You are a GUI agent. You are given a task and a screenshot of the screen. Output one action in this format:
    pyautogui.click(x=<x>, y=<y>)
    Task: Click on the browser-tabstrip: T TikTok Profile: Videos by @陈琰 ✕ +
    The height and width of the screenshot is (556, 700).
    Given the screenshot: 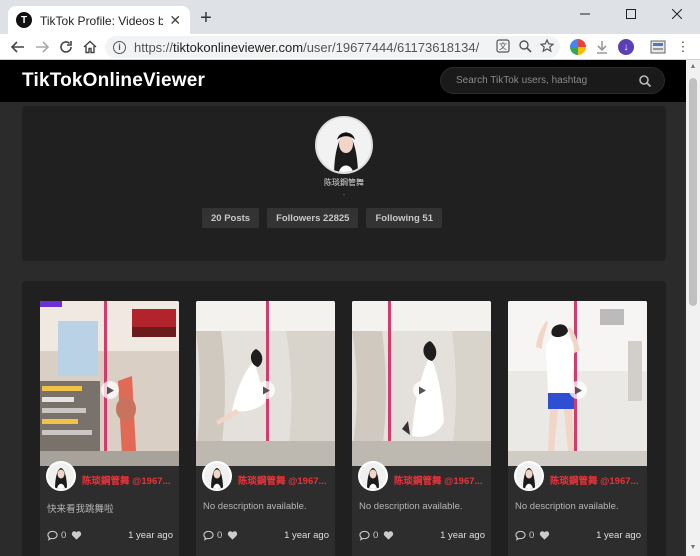 What is the action you would take?
    pyautogui.click(x=350, y=17)
    